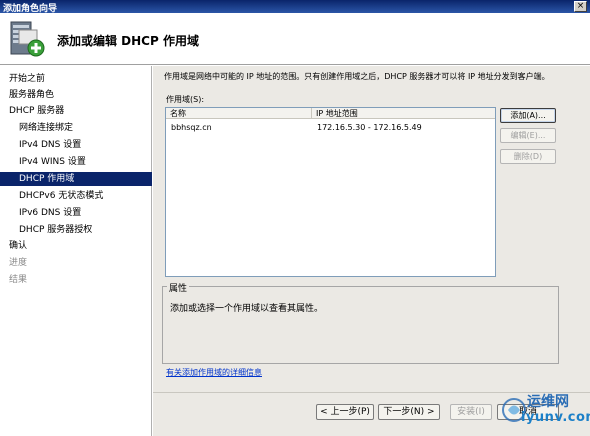 The width and height of the screenshot is (590, 436). What do you see at coordinates (295, 39) in the screenshot?
I see `wizard-header: 添加或编辑 DHCP 作用域` at bounding box center [295, 39].